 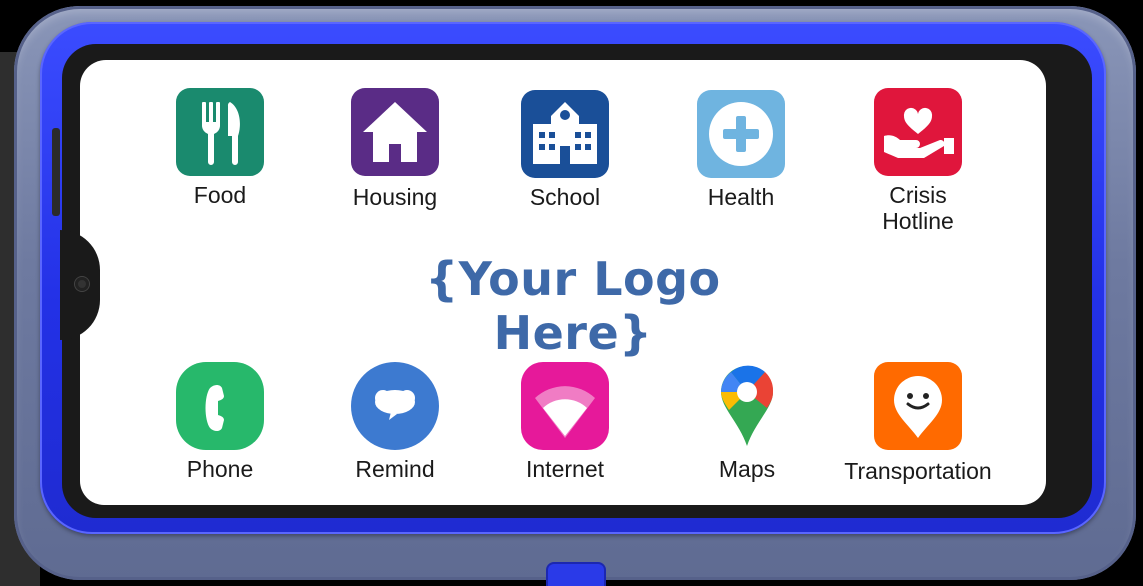 I want to click on app-food: Food, so click(x=220, y=148).